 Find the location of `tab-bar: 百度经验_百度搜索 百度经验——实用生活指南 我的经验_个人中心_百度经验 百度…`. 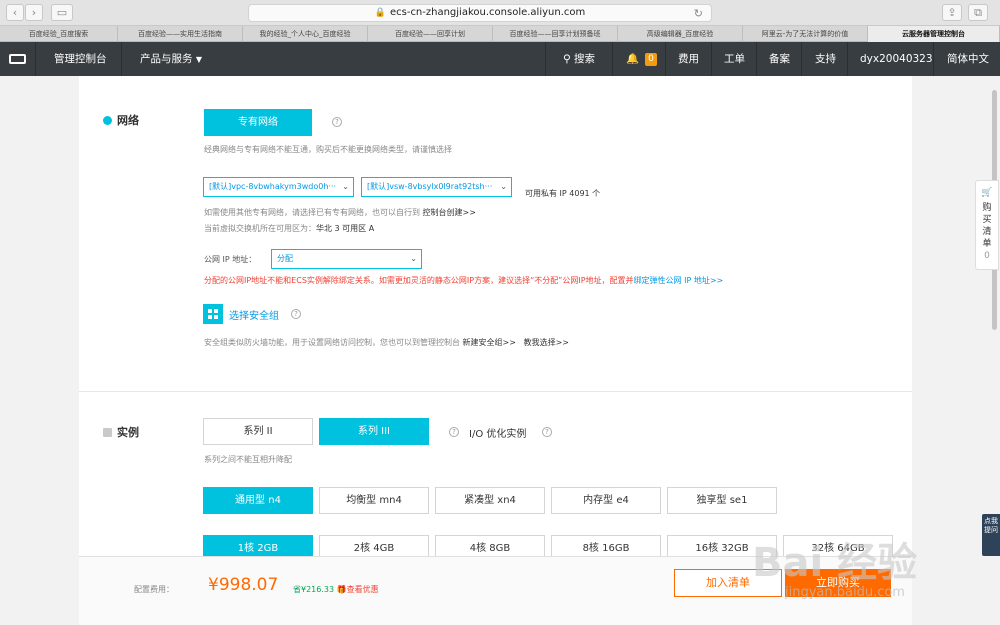

tab-bar: 百度经验_百度搜索 百度经验——实用生活指南 我的经验_个人中心_百度经验 百度… is located at coordinates (500, 34).